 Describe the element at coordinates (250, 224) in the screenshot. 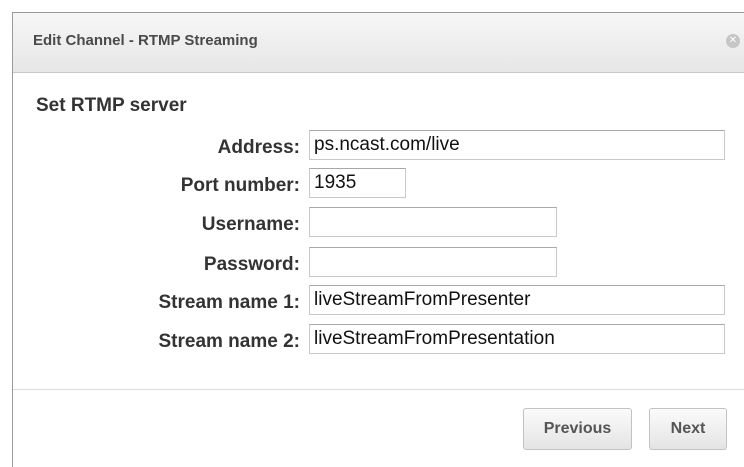

I see `username-label: Username:` at that location.